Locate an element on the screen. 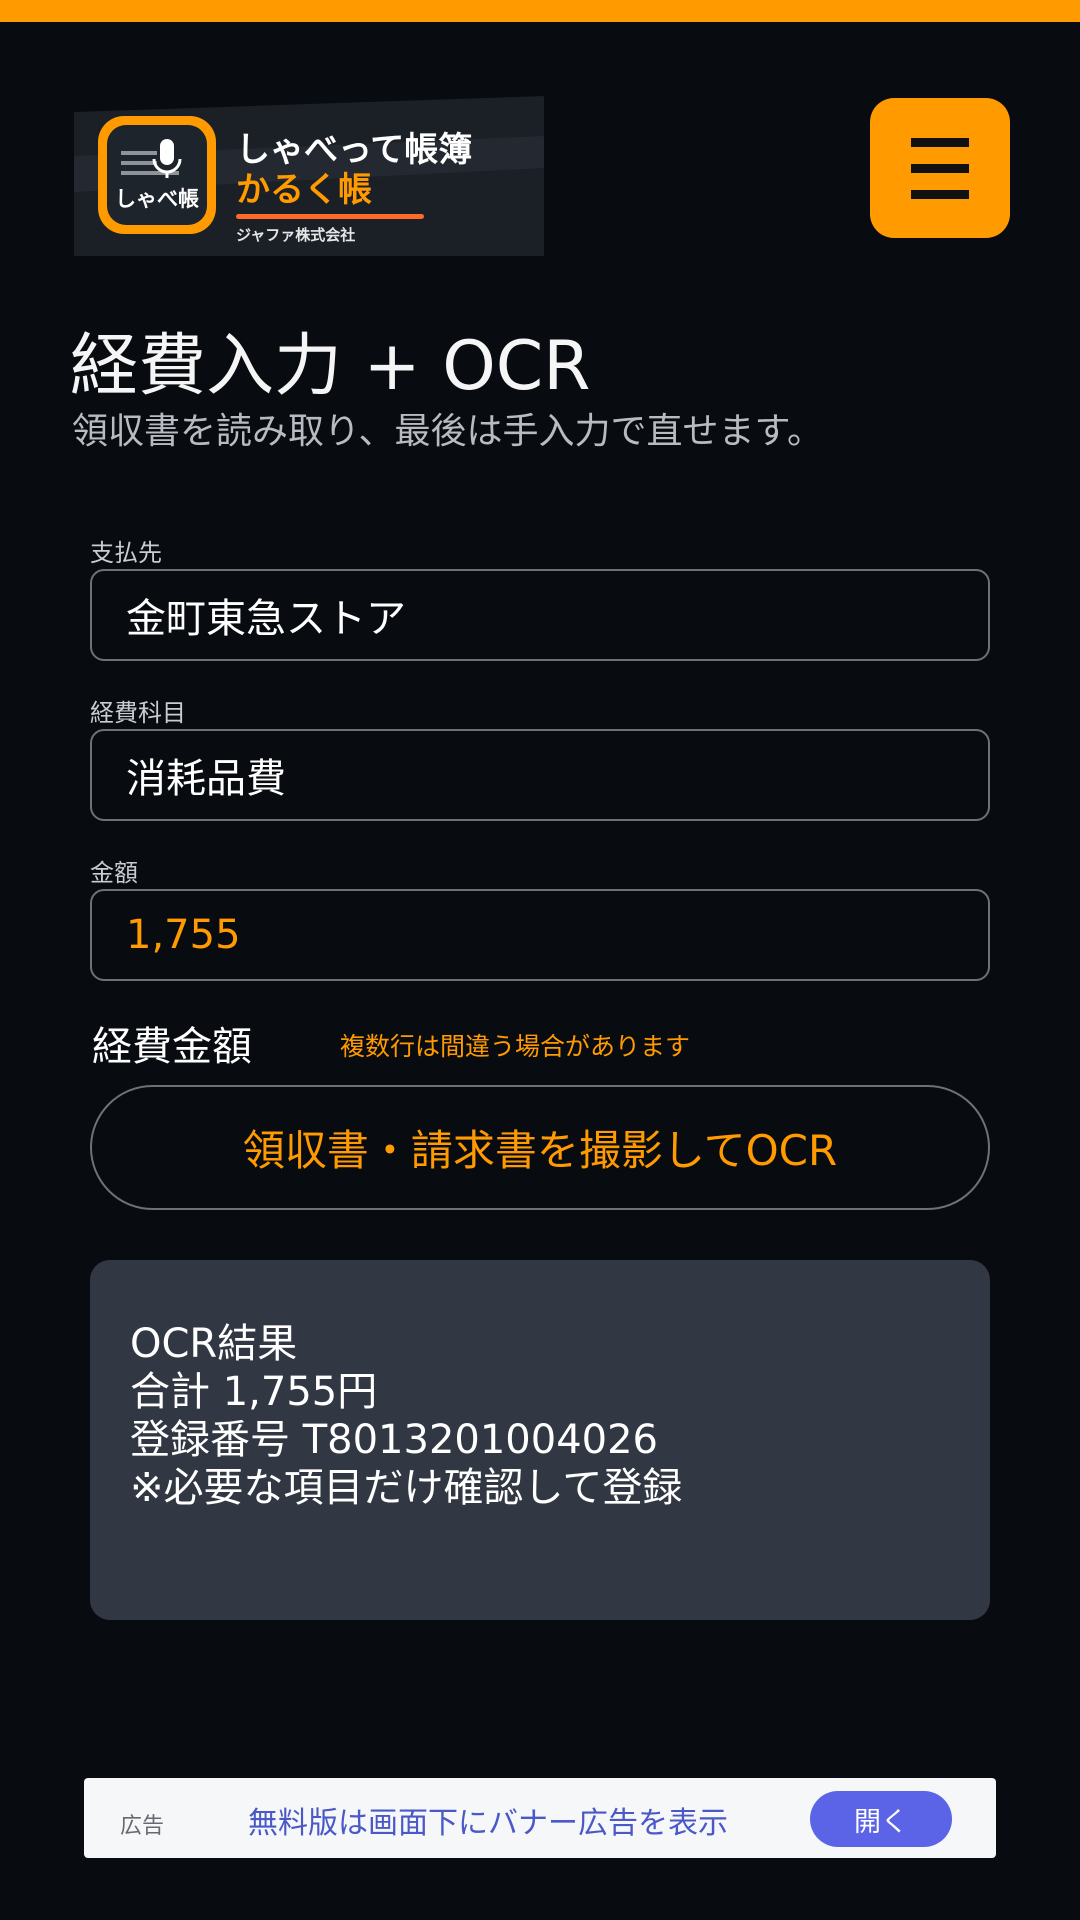 The width and height of the screenshot is (1080, 1920). menu-button is located at coordinates (940, 168).